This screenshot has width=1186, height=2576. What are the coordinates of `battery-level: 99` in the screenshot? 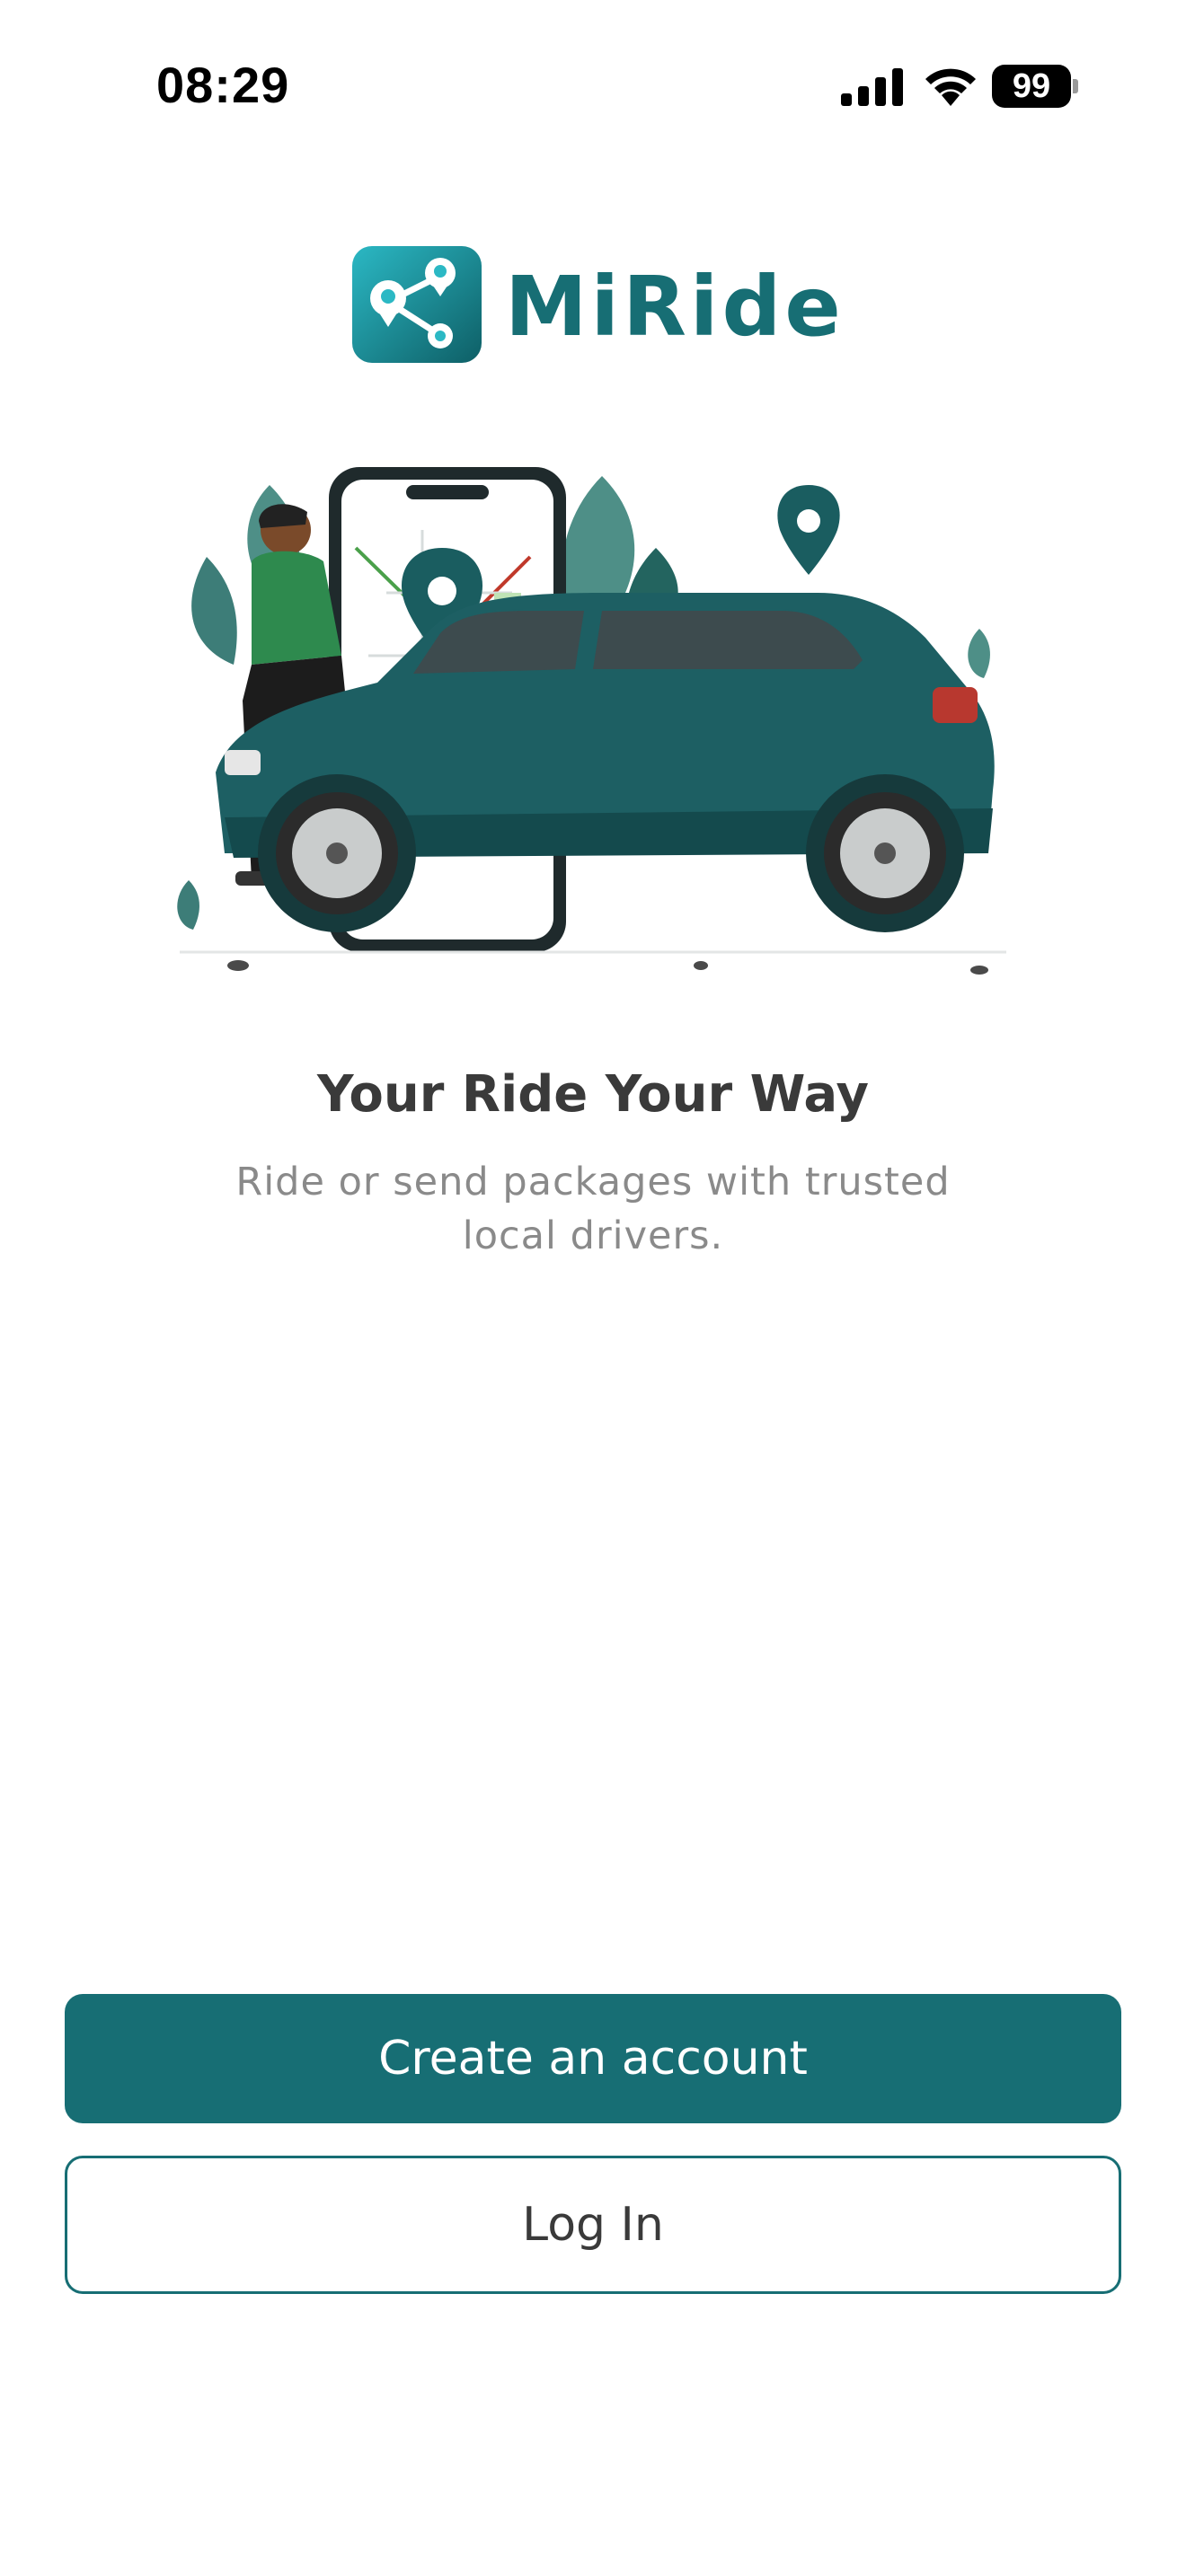 It's located at (1031, 86).